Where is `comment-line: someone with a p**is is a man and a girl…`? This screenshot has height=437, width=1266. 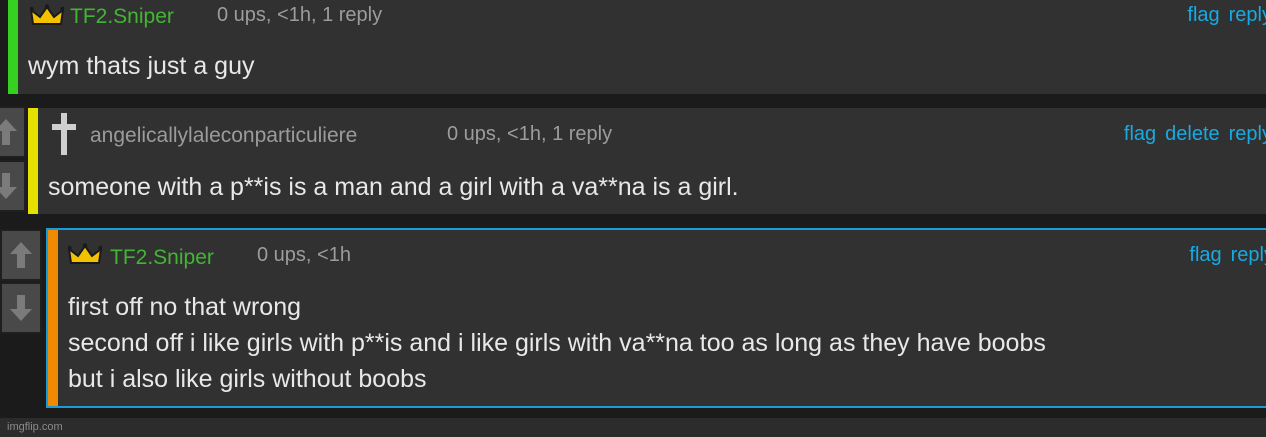 comment-line: someone with a p**is is a man and a girl… is located at coordinates (393, 187).